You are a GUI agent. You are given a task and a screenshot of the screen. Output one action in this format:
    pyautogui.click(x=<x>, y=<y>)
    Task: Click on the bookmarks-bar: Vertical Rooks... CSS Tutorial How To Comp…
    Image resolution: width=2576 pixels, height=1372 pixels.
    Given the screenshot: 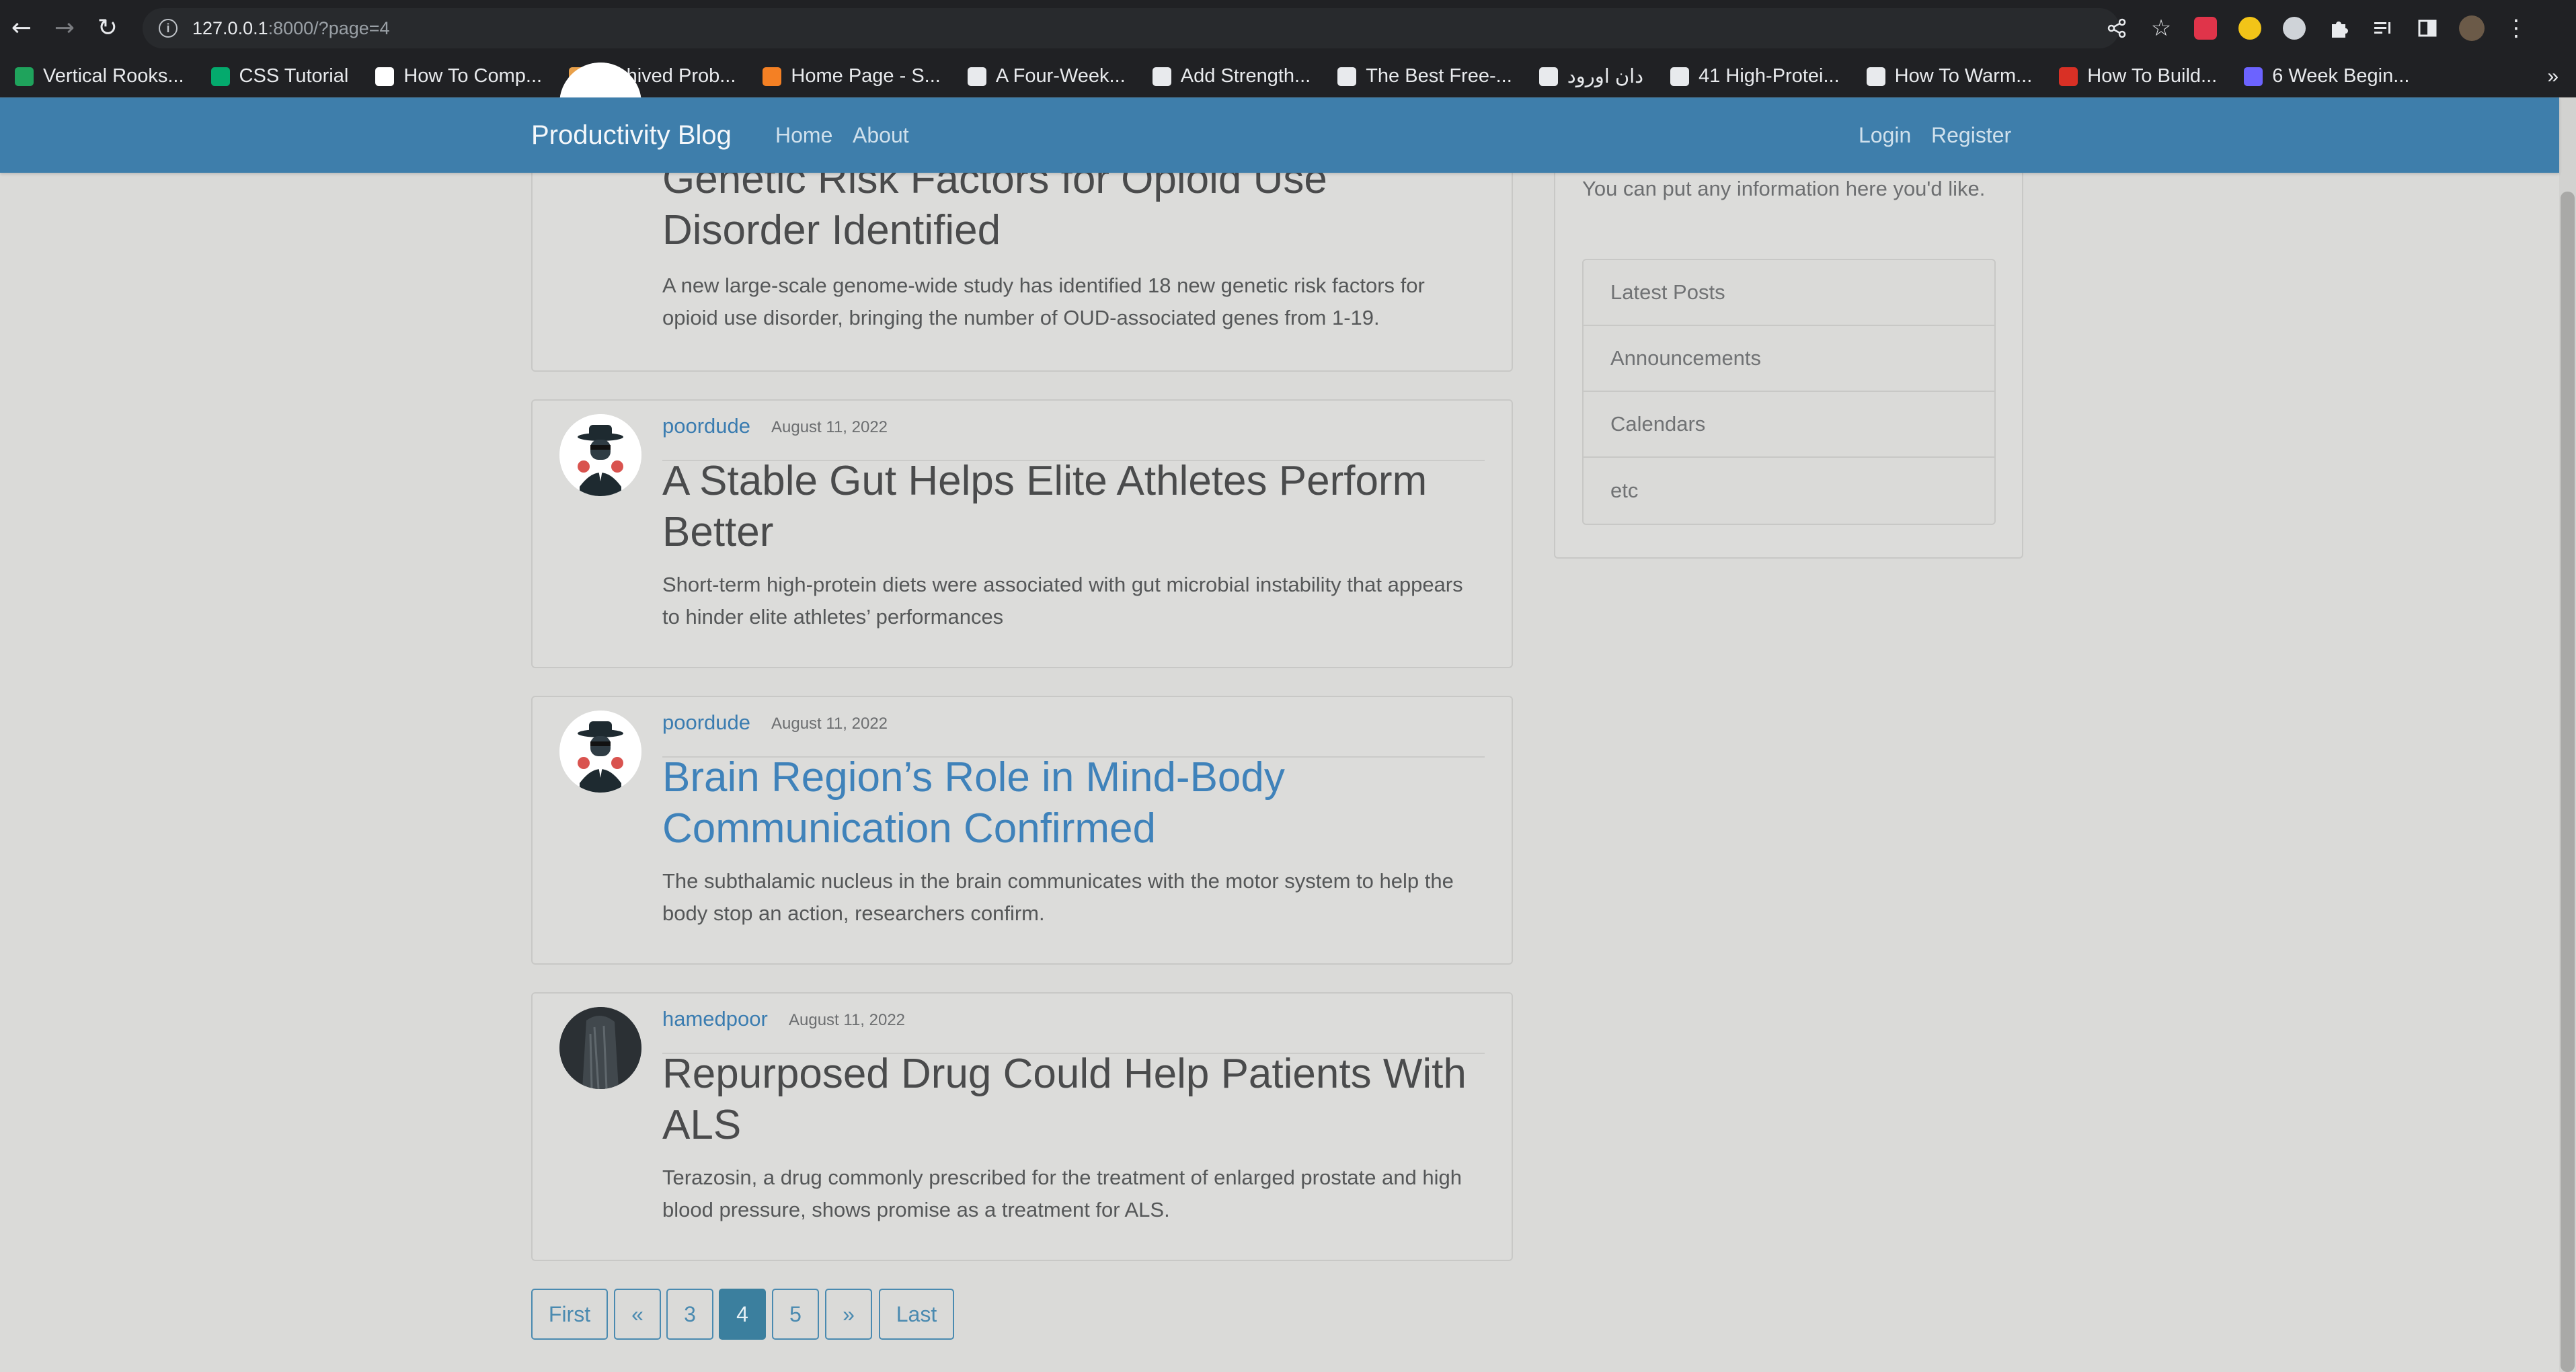 What is the action you would take?
    pyautogui.click(x=1288, y=76)
    